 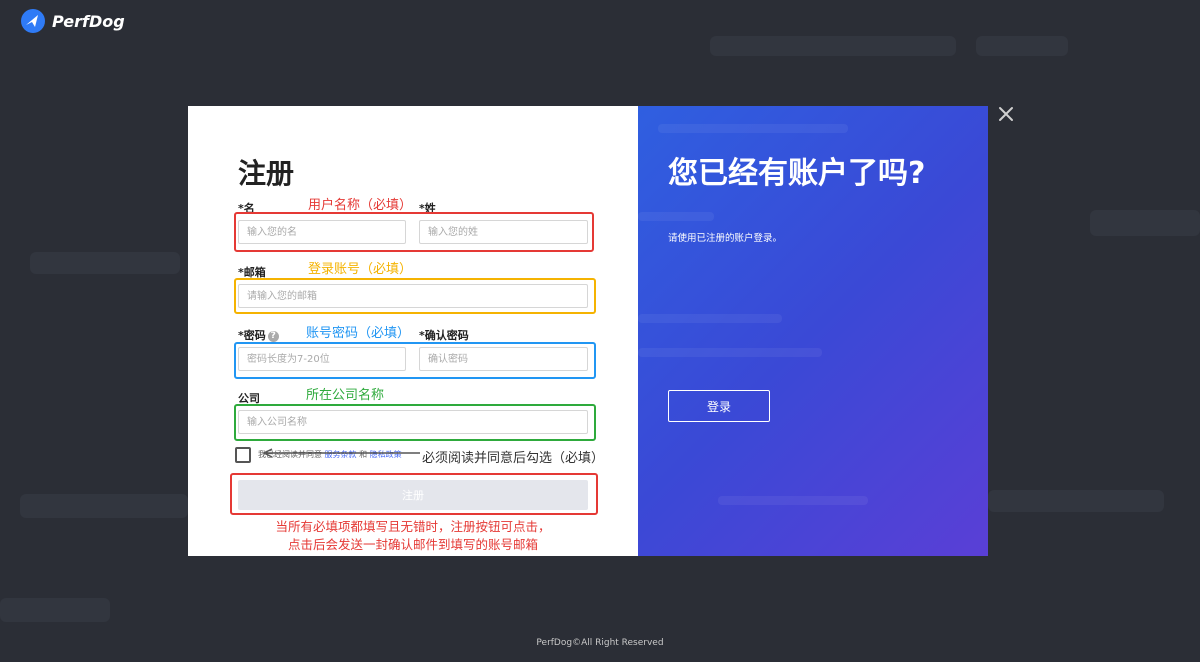 I want to click on confirm-password-label: *确认密码, so click(x=444, y=335).